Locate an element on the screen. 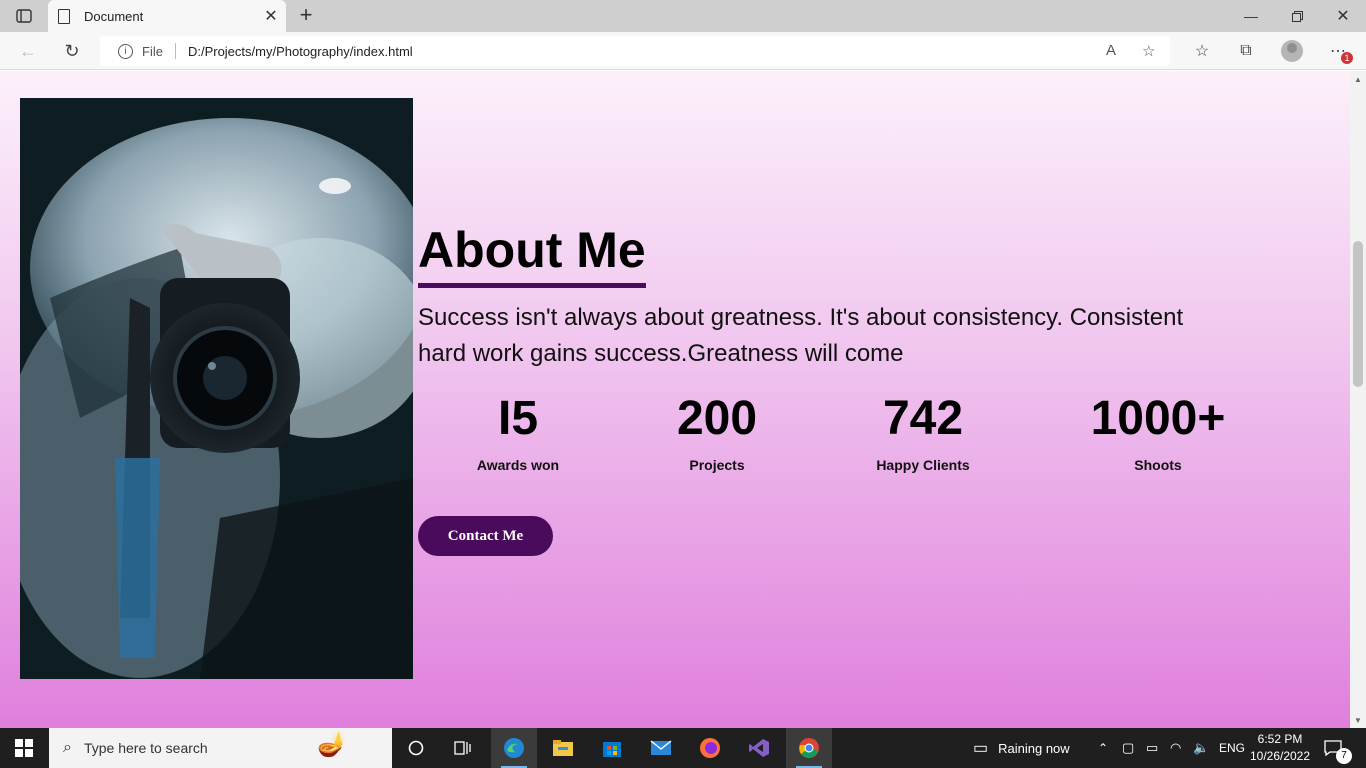 The image size is (1366, 768). firefox-icon is located at coordinates (710, 748).